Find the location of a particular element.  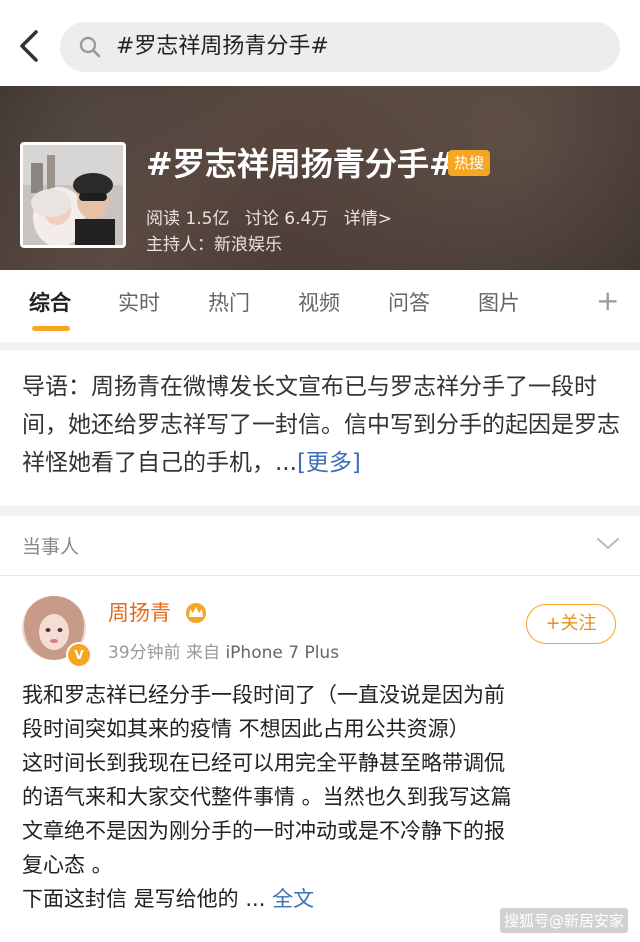

tab-bar: 综合 实时 热门 视频 问答 图片 + is located at coordinates (320, 306).